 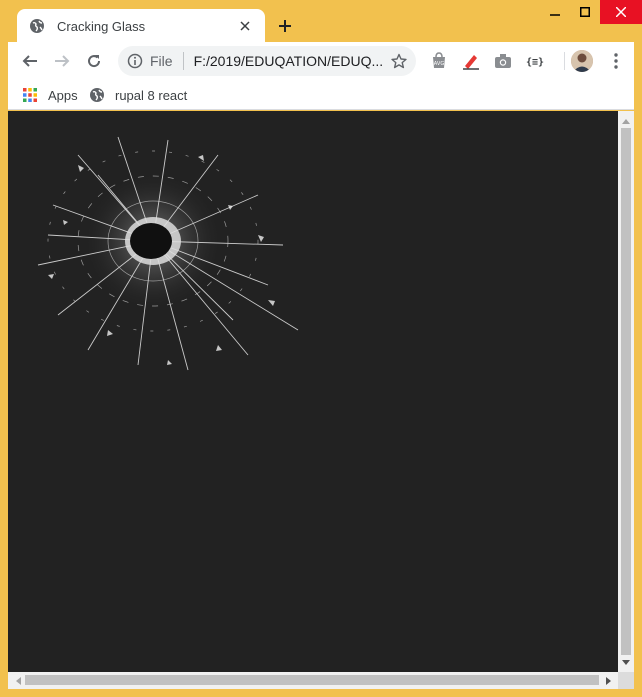 I want to click on horizontal-scrollbar, so click(x=313, y=680).